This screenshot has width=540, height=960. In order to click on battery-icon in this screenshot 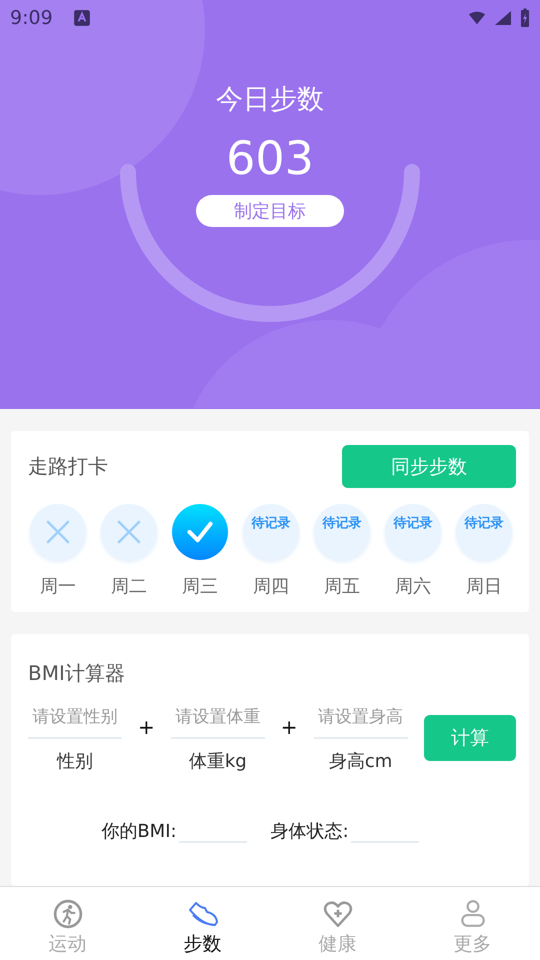, I will do `click(525, 18)`.